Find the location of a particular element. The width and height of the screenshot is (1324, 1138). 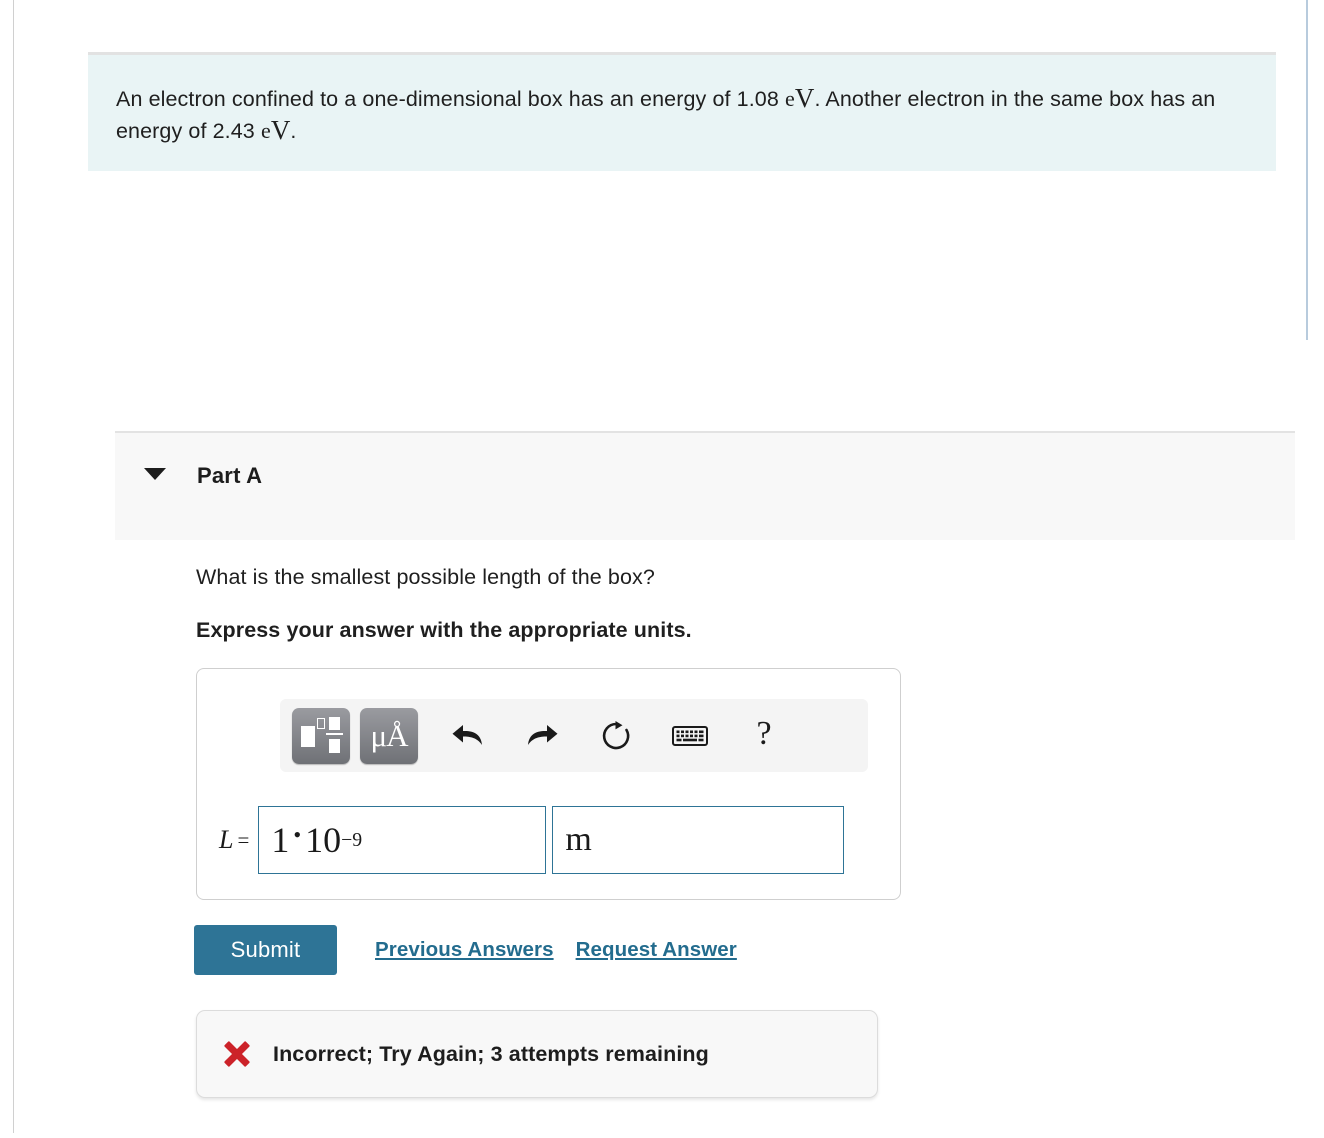

answer-value-input: 1 • 10 −9 is located at coordinates (402, 840).